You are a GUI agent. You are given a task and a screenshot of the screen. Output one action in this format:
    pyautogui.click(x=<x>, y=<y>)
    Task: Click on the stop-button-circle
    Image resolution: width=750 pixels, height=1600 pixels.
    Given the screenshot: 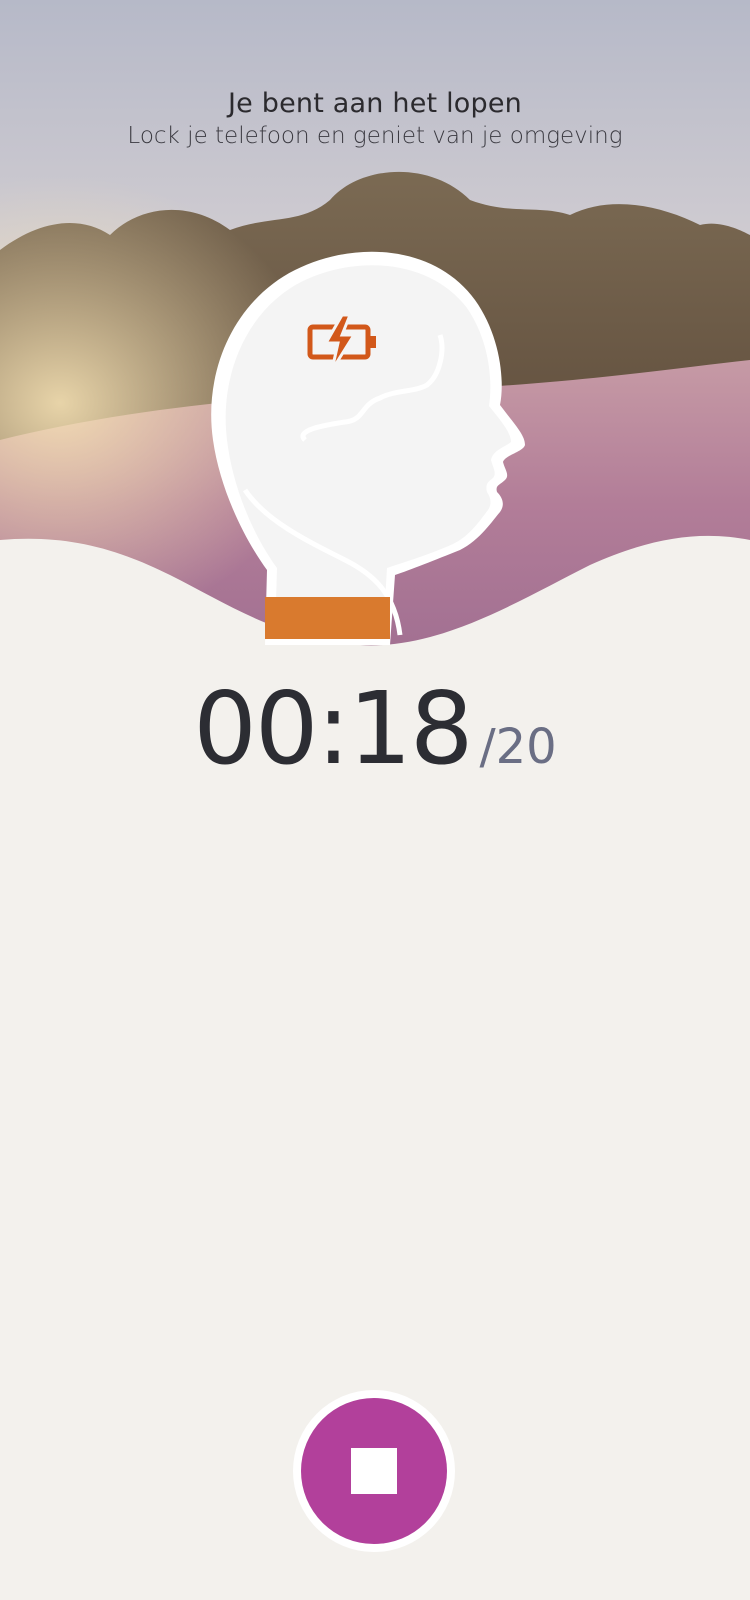 What is the action you would take?
    pyautogui.click(x=374, y=1471)
    